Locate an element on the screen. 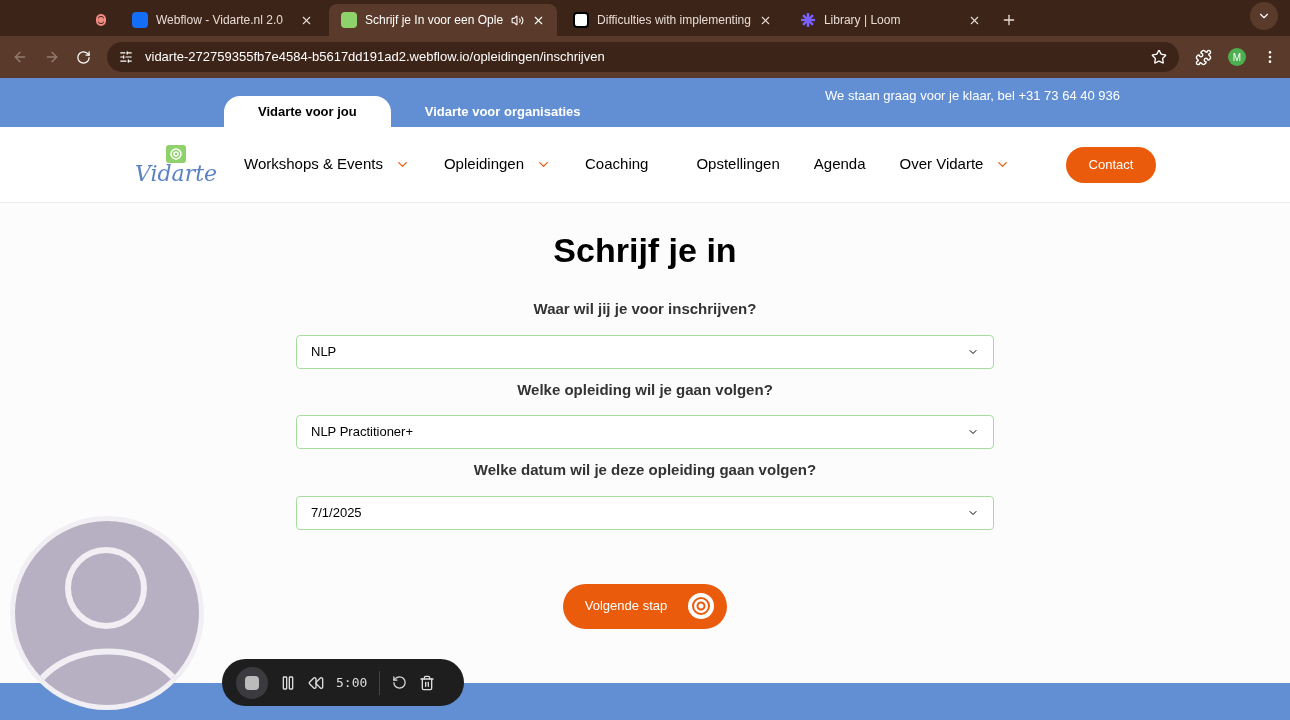 The width and height of the screenshot is (1290, 720). reload-icon is located at coordinates (83, 57).